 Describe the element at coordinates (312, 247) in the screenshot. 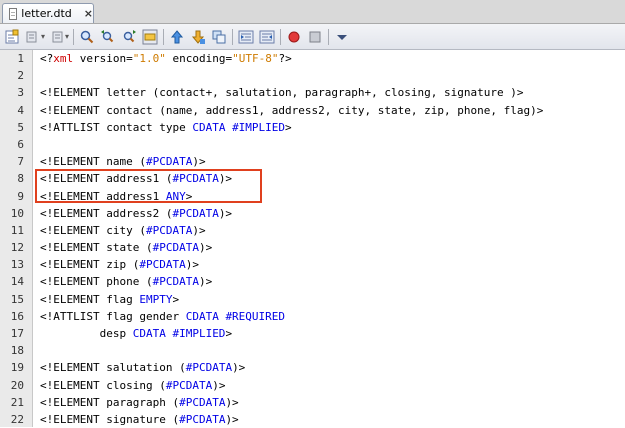

I see `code-line: 12 <!ELEMENT state (#PCDATA)>` at that location.